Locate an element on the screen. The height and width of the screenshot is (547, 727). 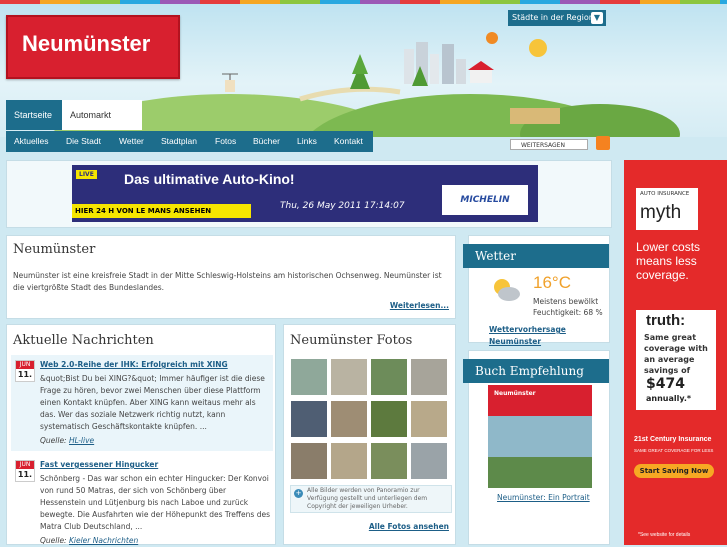
book-cover: Neumünster is located at coordinates (540, 436).